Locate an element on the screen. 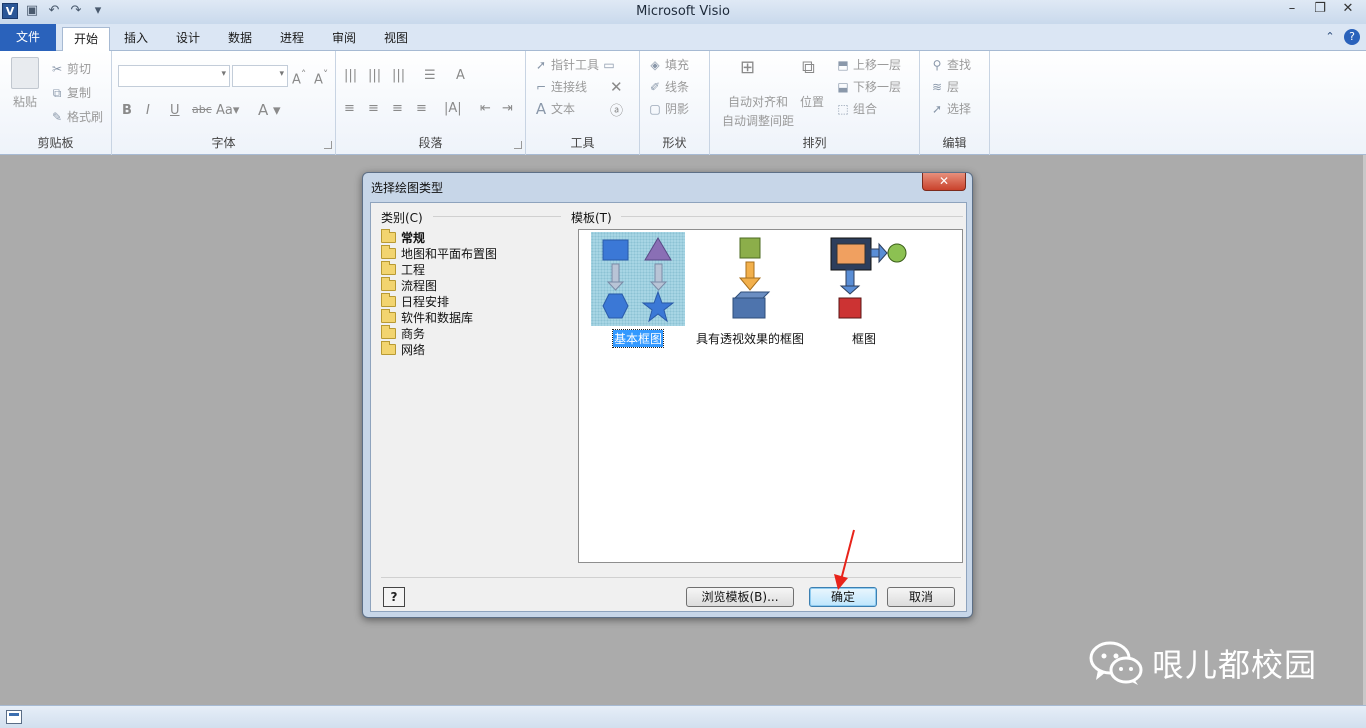 The height and width of the screenshot is (728, 1366). change-case-icon: Aa▾ is located at coordinates (227, 110).